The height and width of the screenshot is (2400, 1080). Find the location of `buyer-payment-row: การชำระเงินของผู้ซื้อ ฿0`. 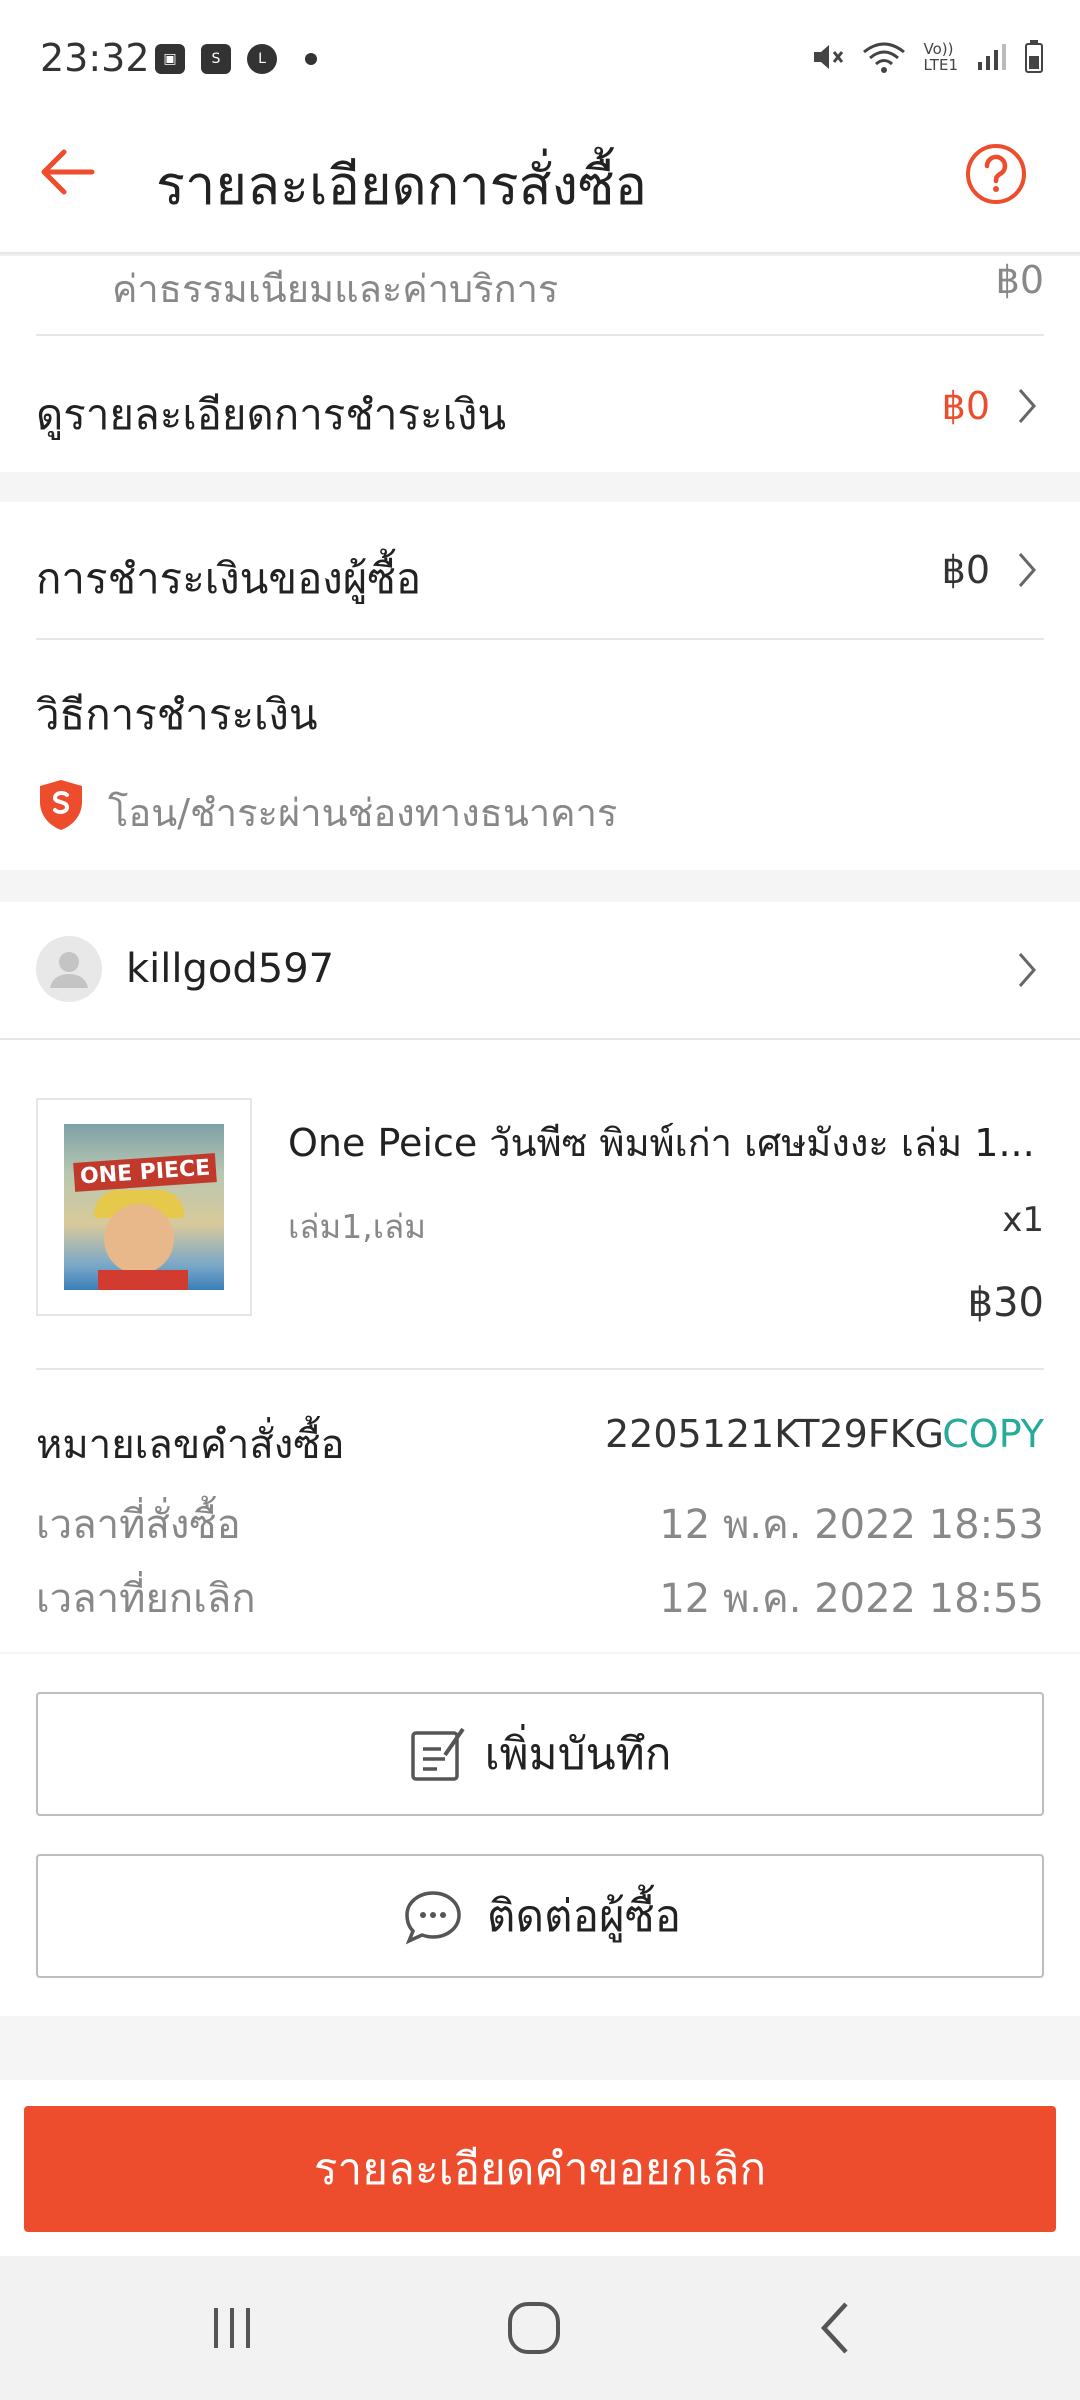

buyer-payment-row: การชำระเงินของผู้ซื้อ ฿0 is located at coordinates (540, 570).